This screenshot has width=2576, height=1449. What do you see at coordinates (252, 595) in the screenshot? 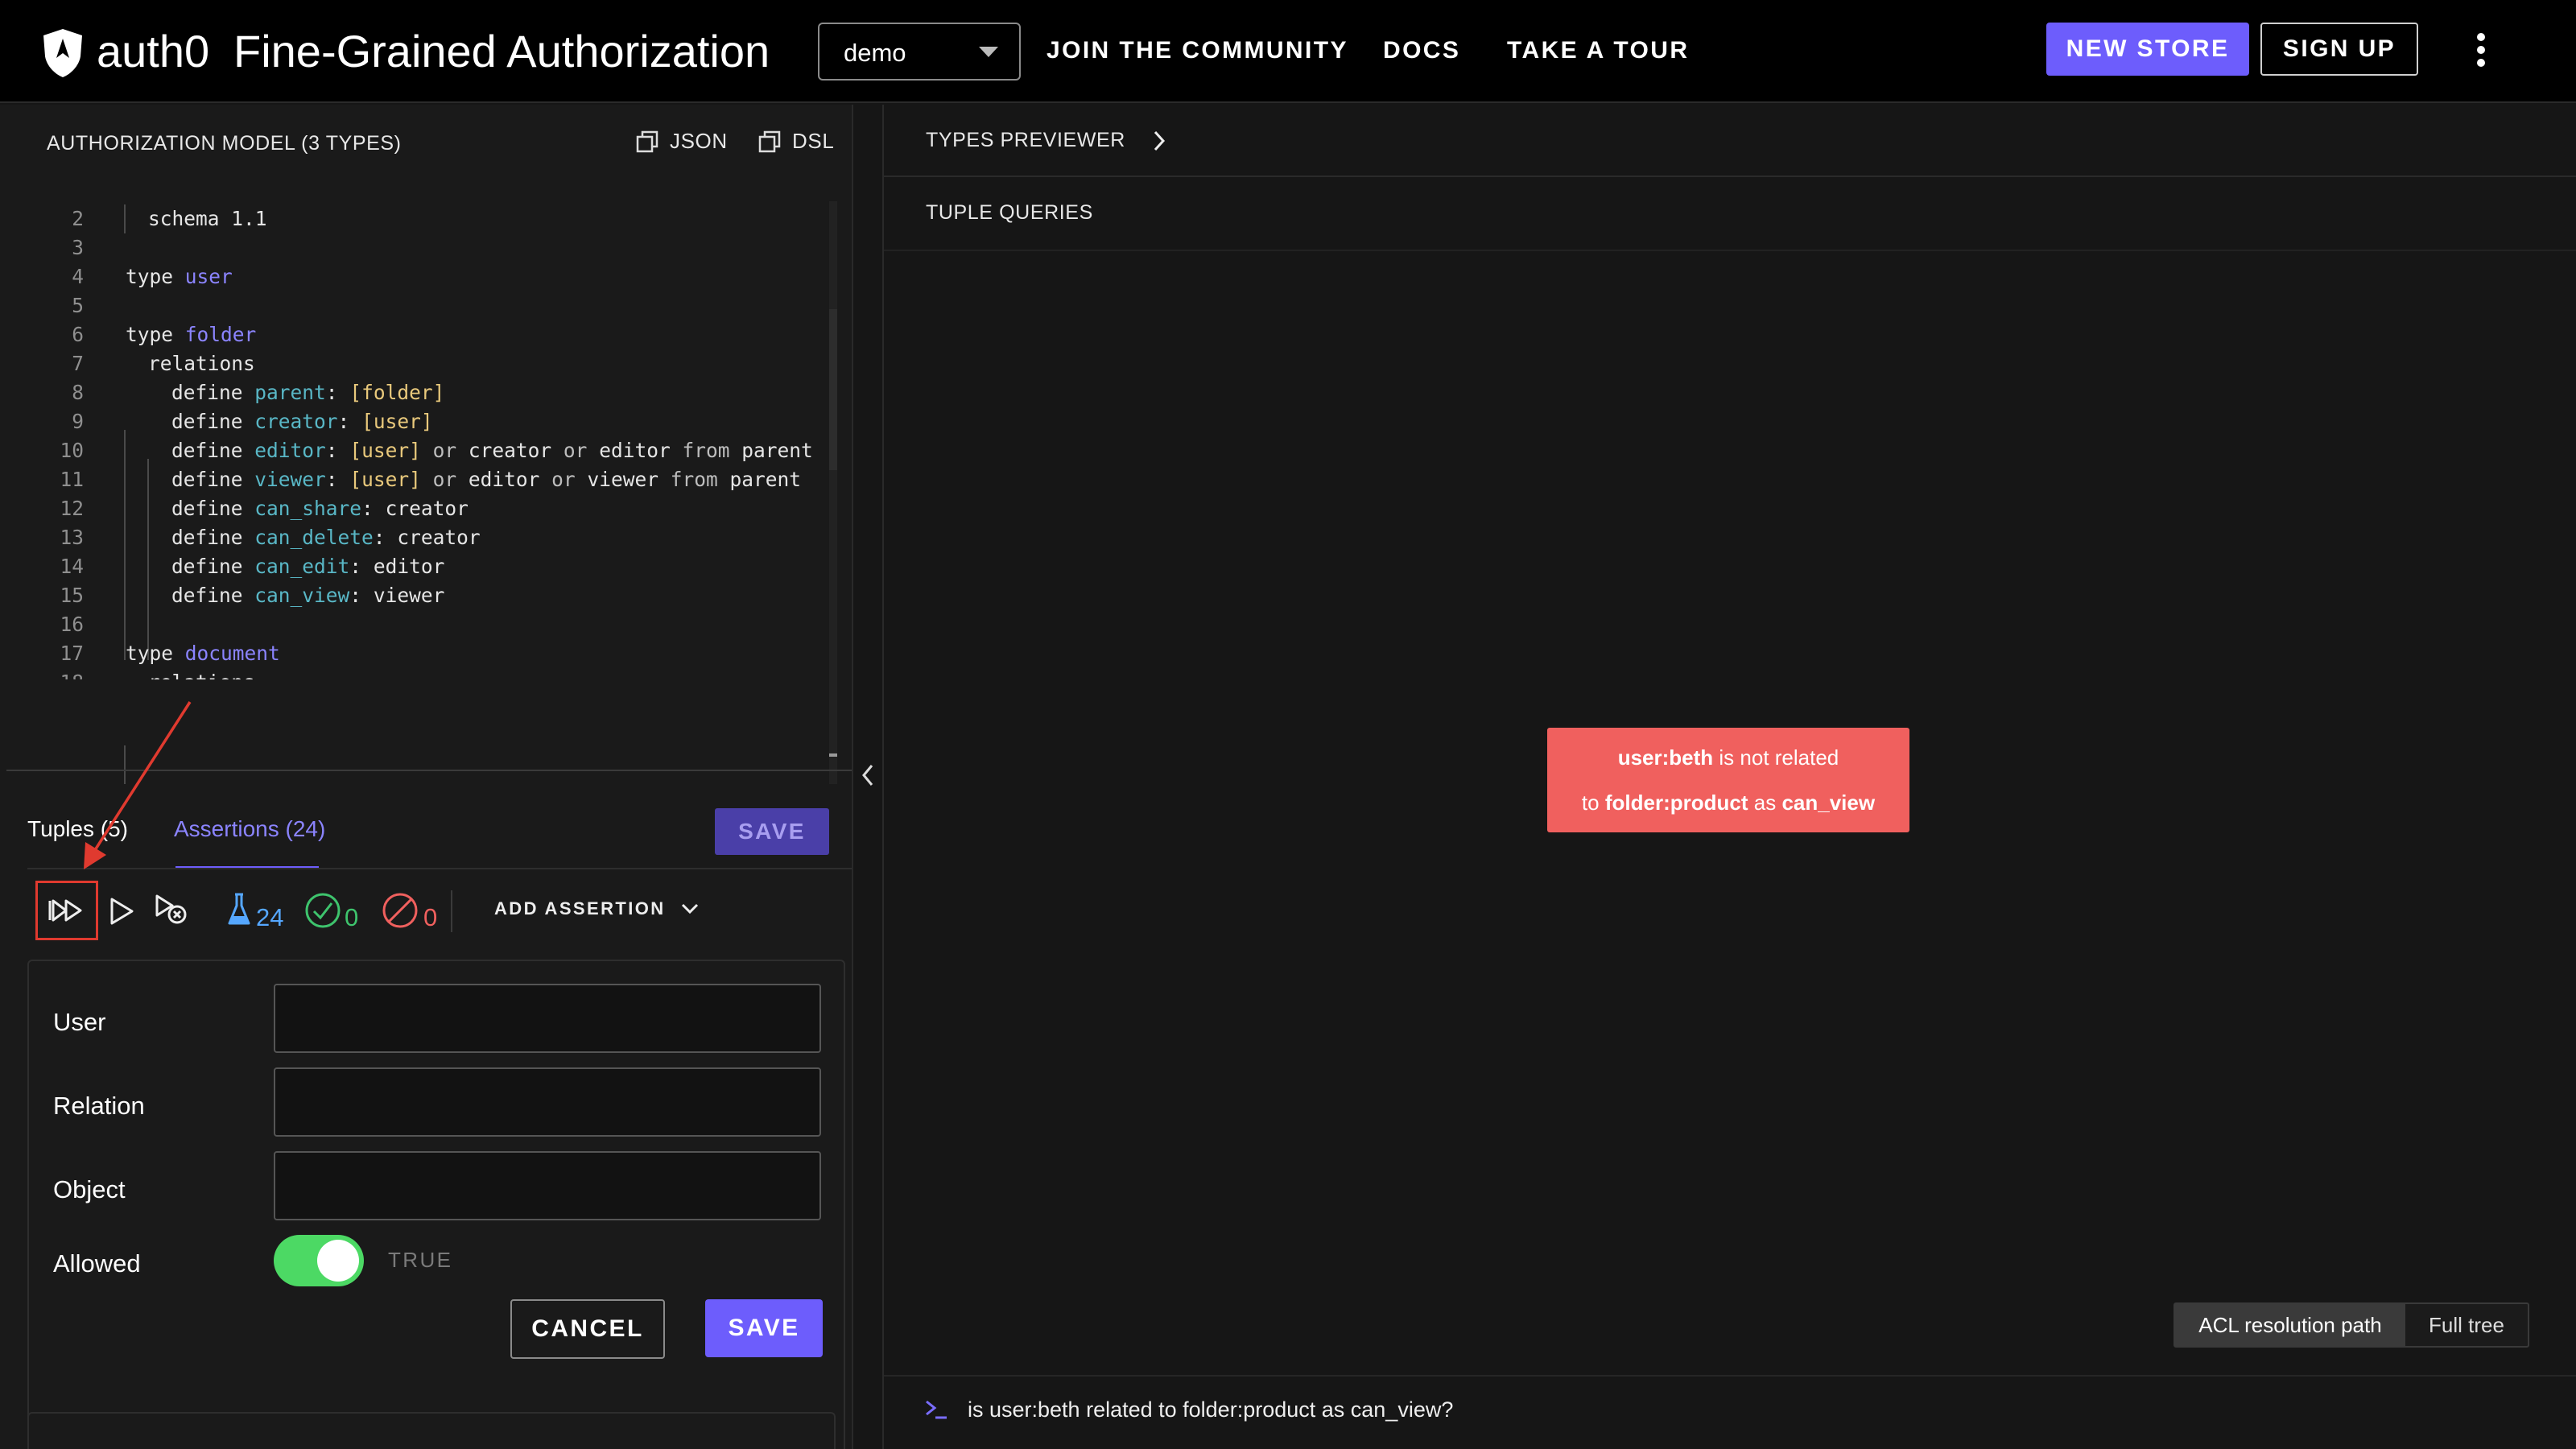
I see `code-line: 15 define can_view: viewer` at bounding box center [252, 595].